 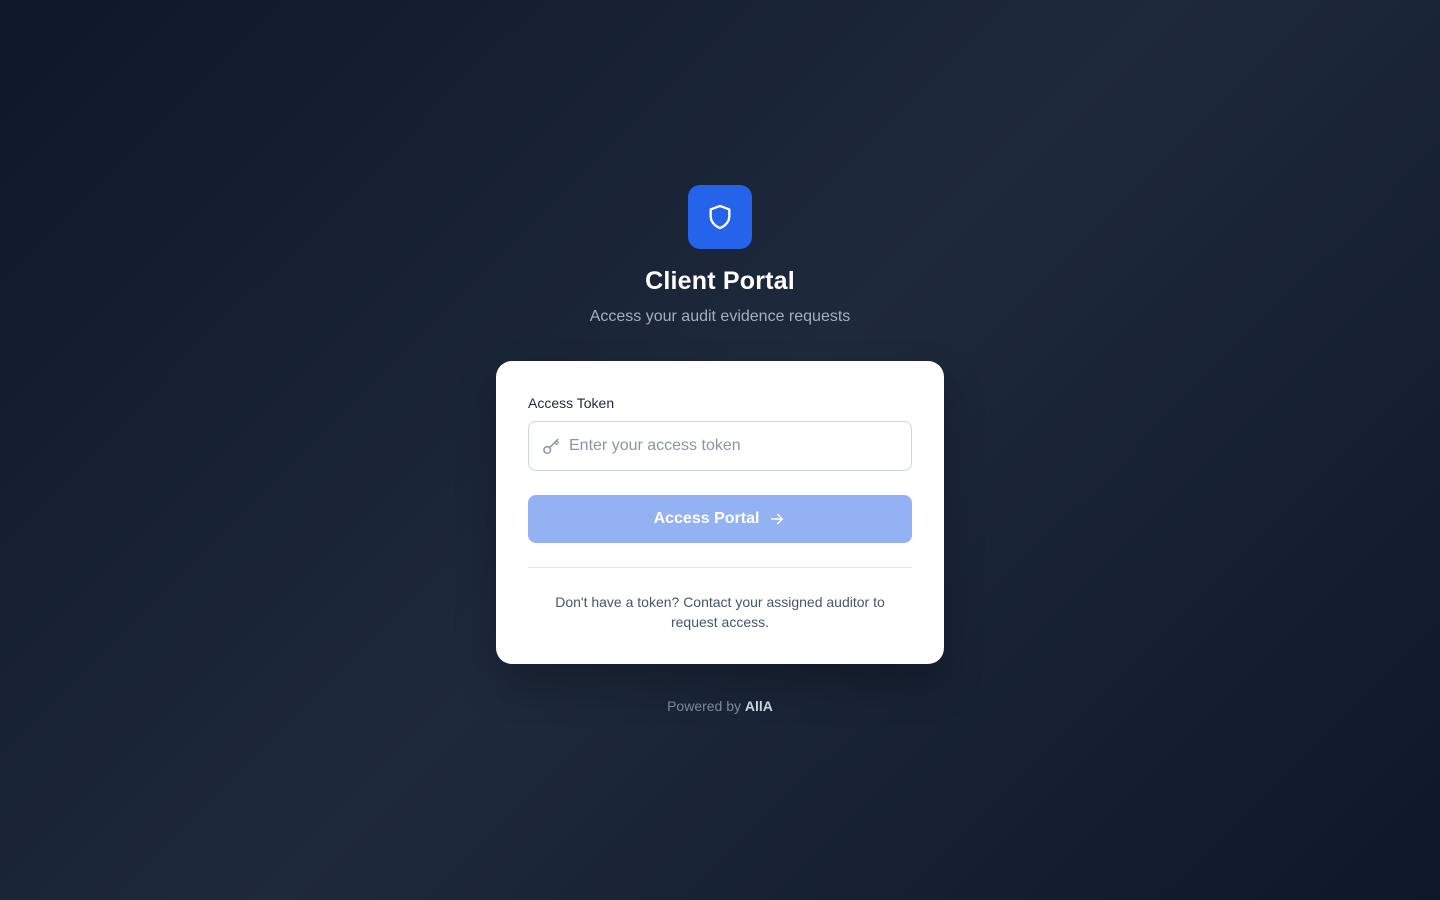 What do you see at coordinates (571, 403) in the screenshot?
I see `access-token-label: Access Token` at bounding box center [571, 403].